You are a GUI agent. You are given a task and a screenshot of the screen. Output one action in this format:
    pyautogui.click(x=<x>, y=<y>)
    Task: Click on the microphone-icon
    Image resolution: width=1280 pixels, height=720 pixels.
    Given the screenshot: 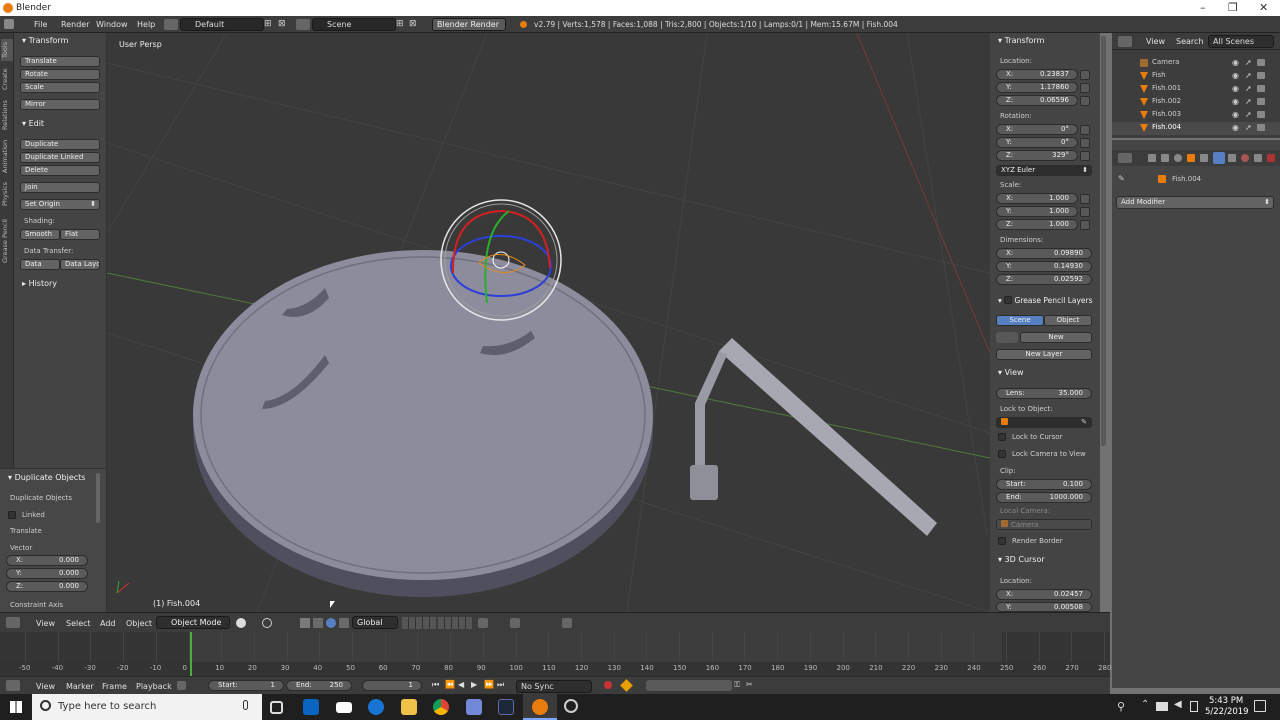 What is the action you would take?
    pyautogui.click(x=245, y=705)
    